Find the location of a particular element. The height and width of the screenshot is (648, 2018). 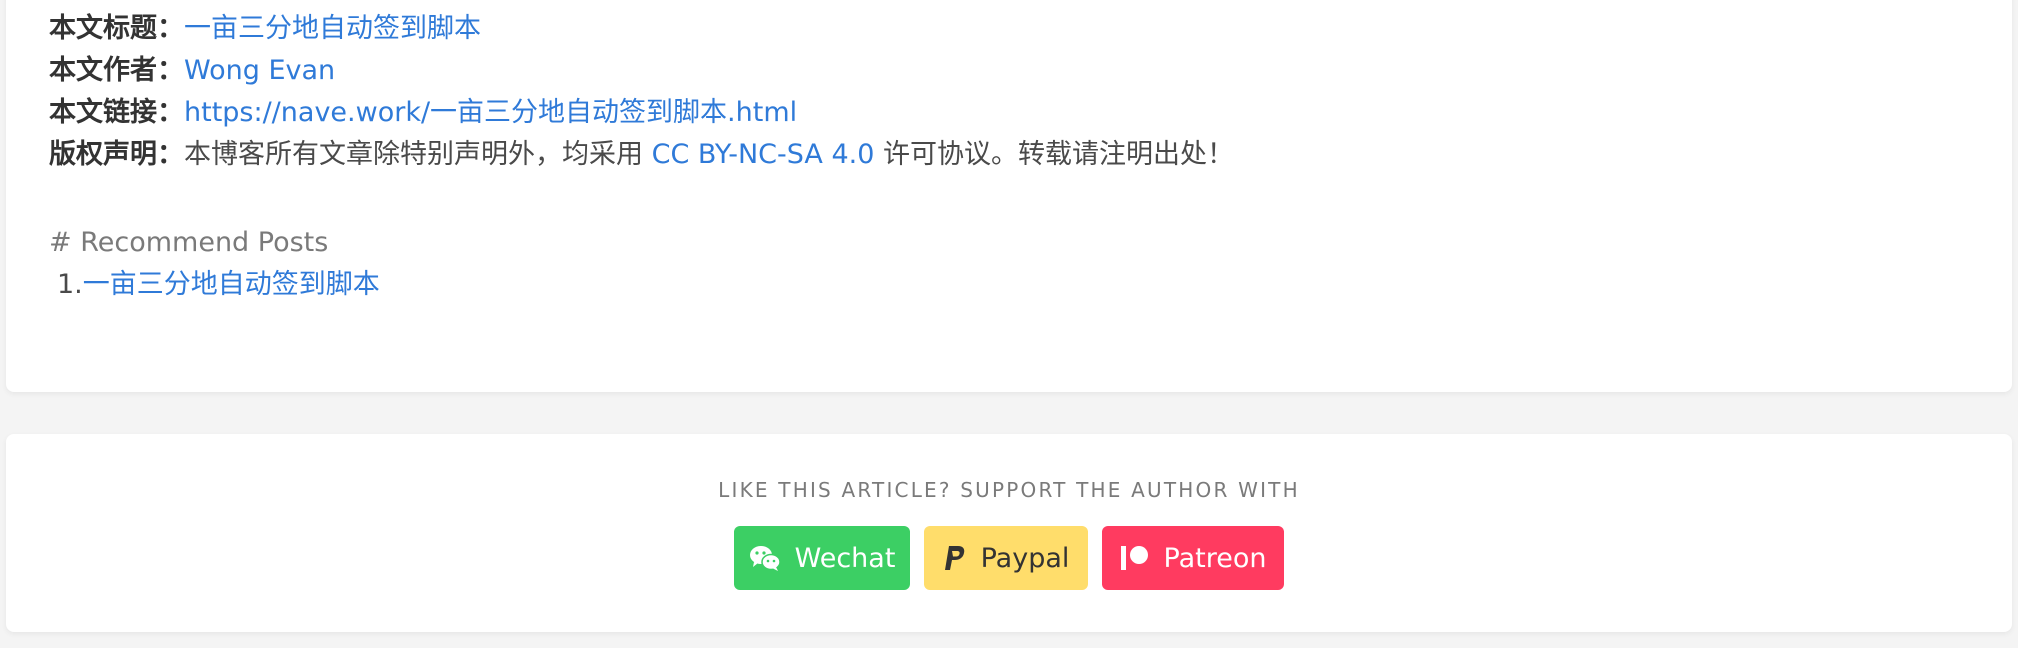

paypal-icon is located at coordinates (955, 558).